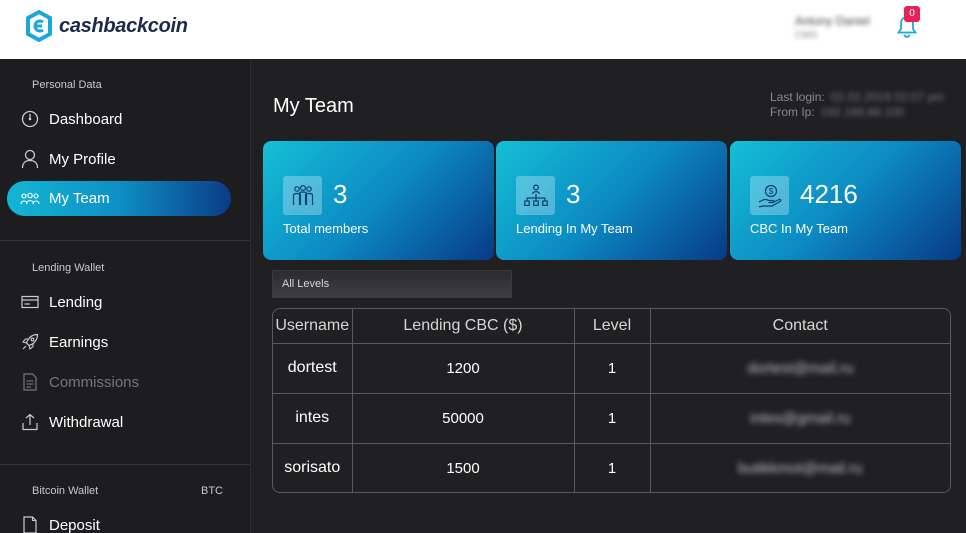  I want to click on table-row: intes 50000 1 intes@gmail.ru, so click(611, 418).